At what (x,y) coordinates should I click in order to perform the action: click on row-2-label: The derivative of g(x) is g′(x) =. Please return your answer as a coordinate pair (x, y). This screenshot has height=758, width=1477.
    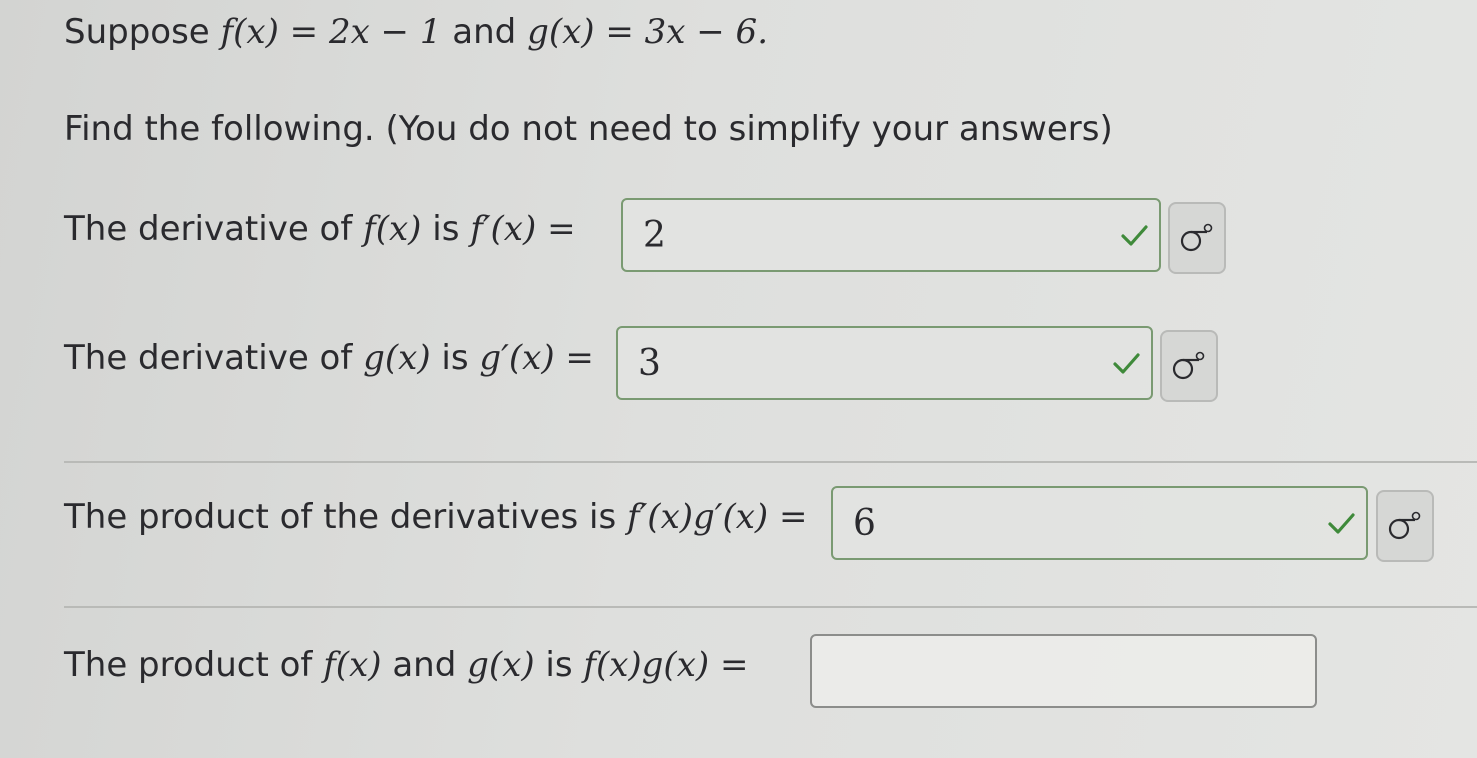
    Looking at the image, I should click on (329, 358).